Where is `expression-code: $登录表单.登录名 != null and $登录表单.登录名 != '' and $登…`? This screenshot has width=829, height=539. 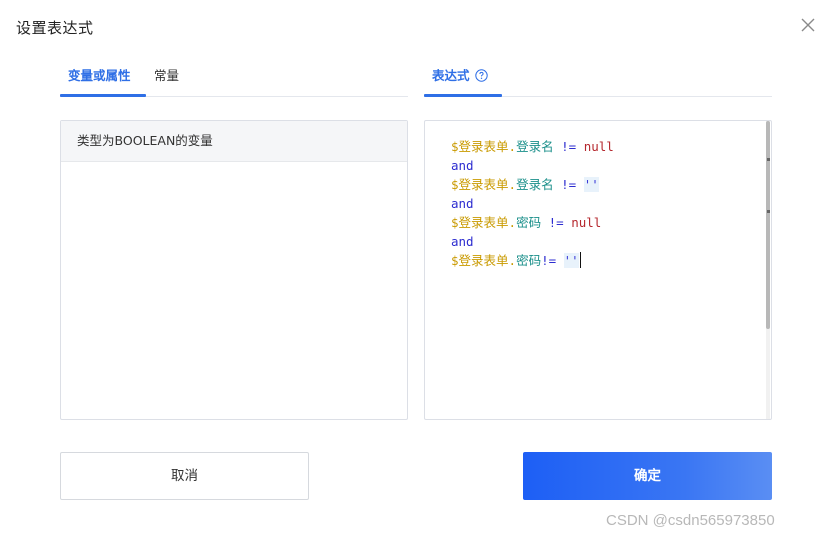
expression-code: $登录表单.登录名 != null and $登录表单.登录名 != '' and $登… is located at coordinates (532, 203).